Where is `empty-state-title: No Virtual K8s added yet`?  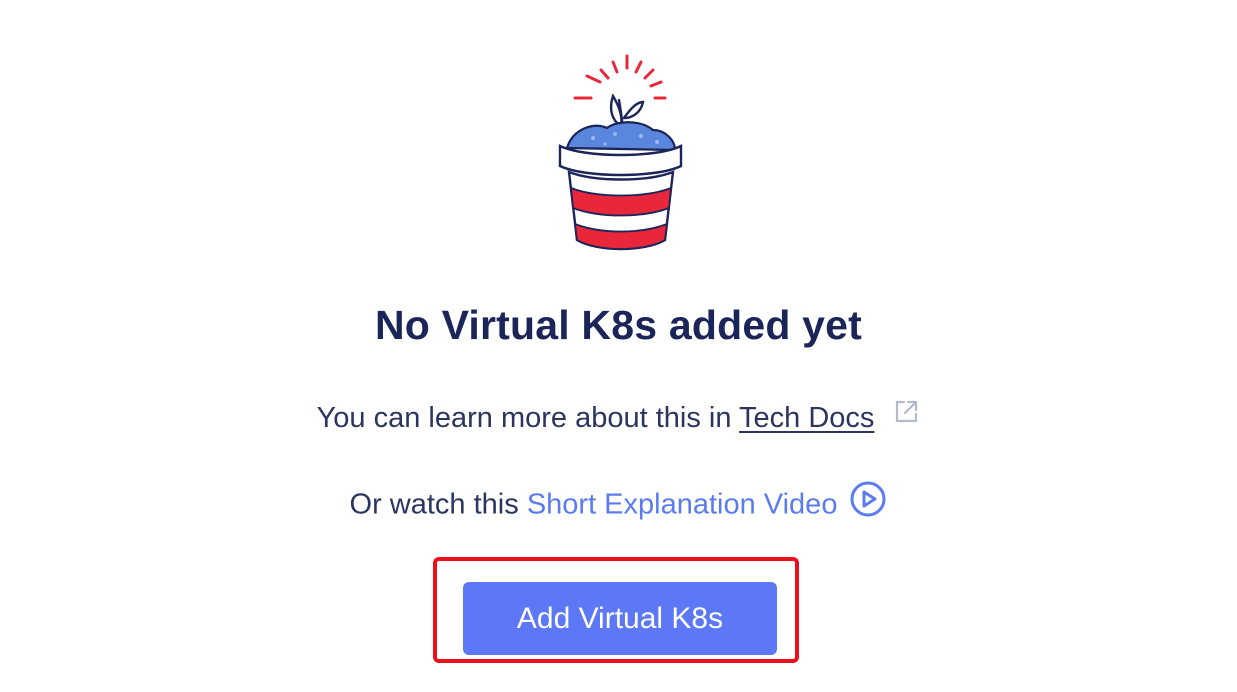 empty-state-title: No Virtual K8s added yet is located at coordinates (618, 325).